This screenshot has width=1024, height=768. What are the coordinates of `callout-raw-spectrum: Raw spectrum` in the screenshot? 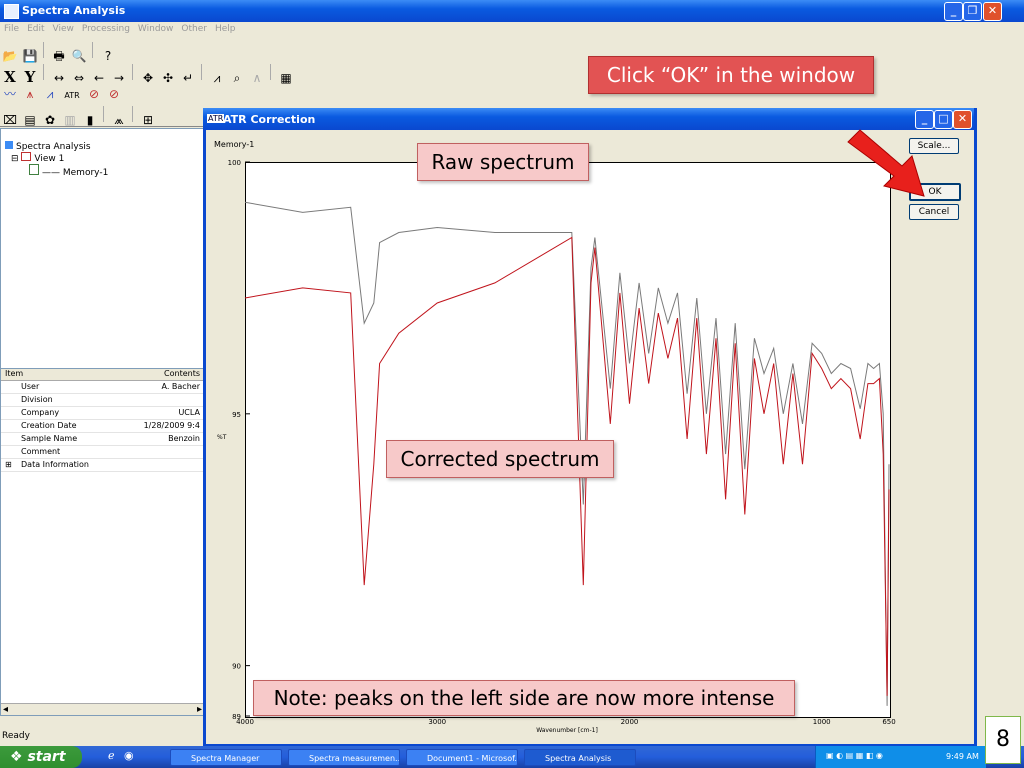 It's located at (503, 162).